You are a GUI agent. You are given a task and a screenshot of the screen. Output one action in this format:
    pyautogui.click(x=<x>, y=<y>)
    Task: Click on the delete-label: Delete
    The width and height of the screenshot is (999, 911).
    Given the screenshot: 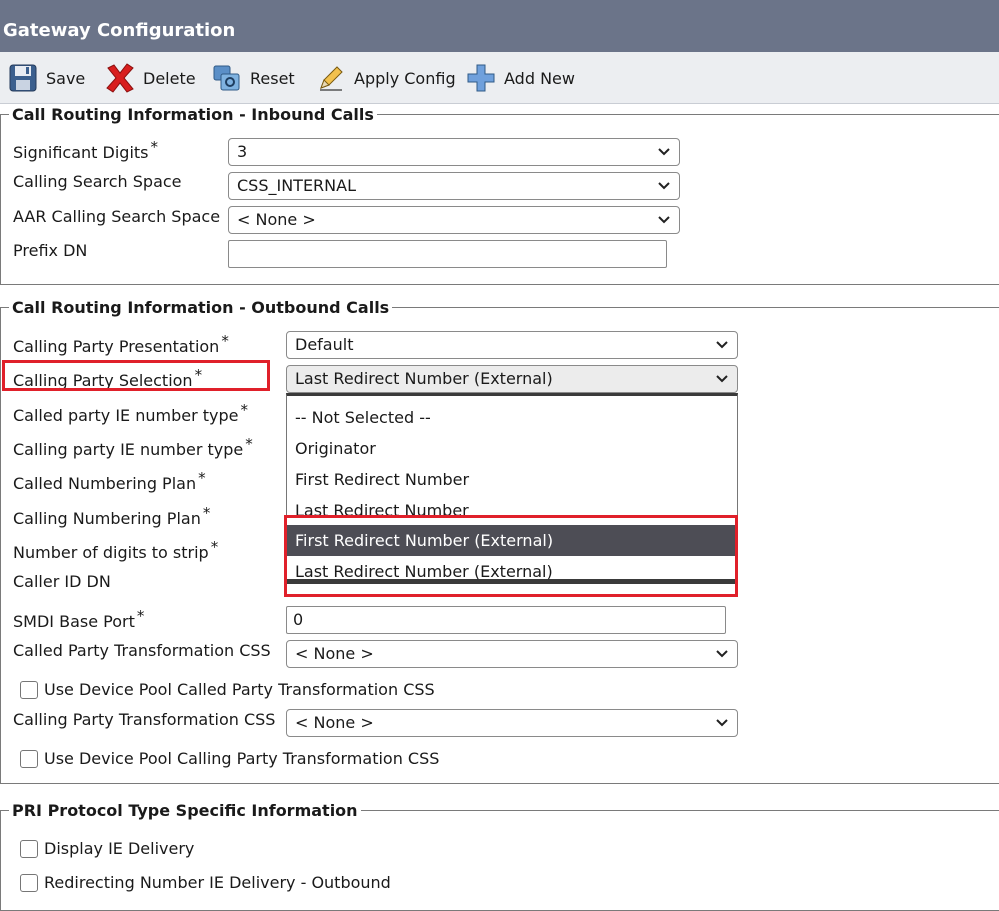 What is the action you would take?
    pyautogui.click(x=169, y=78)
    